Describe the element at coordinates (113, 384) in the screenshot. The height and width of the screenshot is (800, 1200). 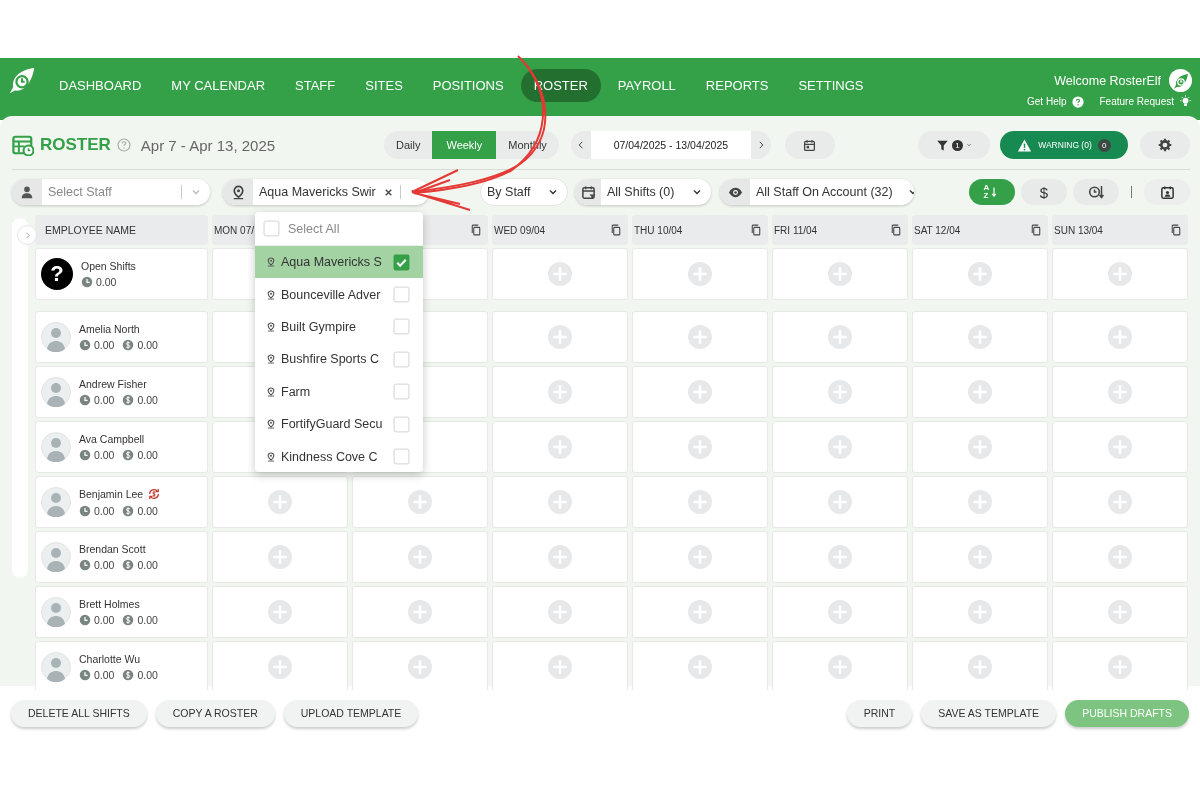
I see `employee-name: Andrew Fisher` at that location.